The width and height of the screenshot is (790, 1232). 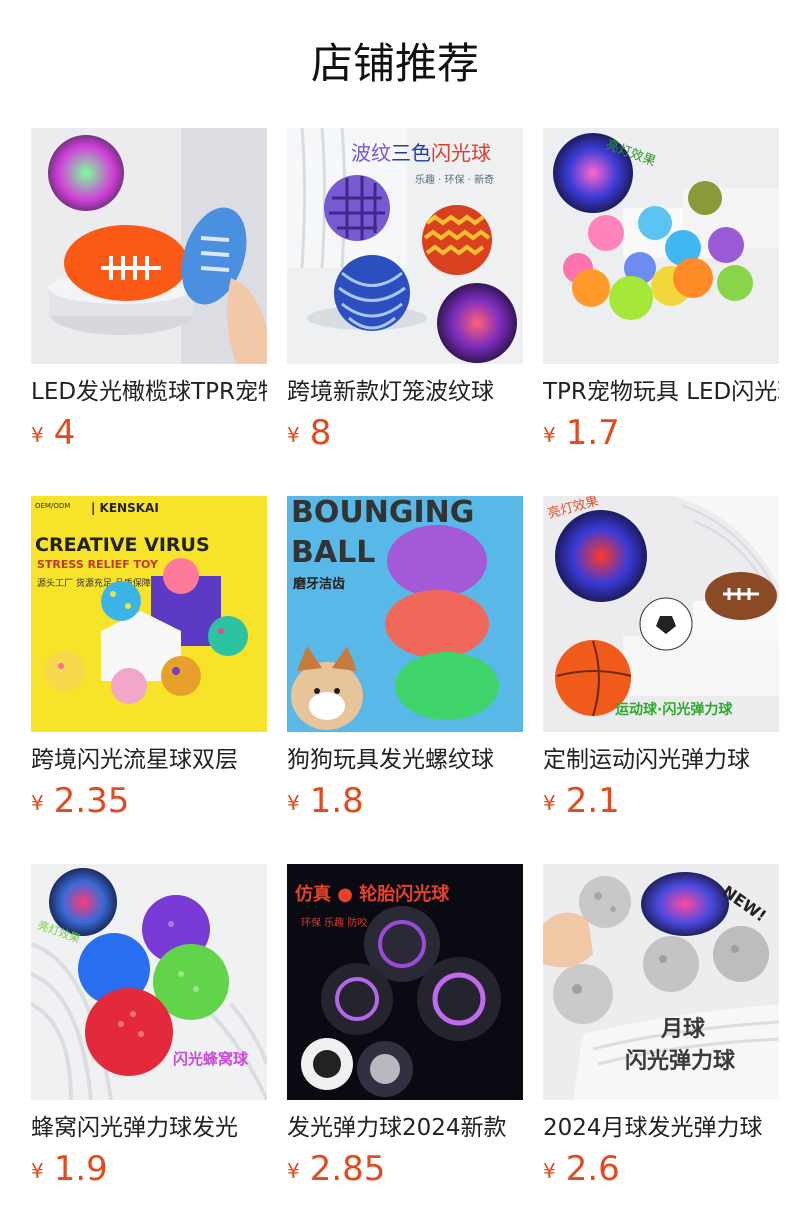 What do you see at coordinates (336, 801) in the screenshot?
I see `price-value: 1.8` at bounding box center [336, 801].